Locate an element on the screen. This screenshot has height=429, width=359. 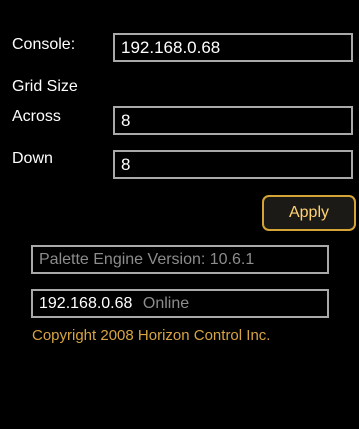
connection-status-box: 192.168.0.68 Online is located at coordinates (180, 303).